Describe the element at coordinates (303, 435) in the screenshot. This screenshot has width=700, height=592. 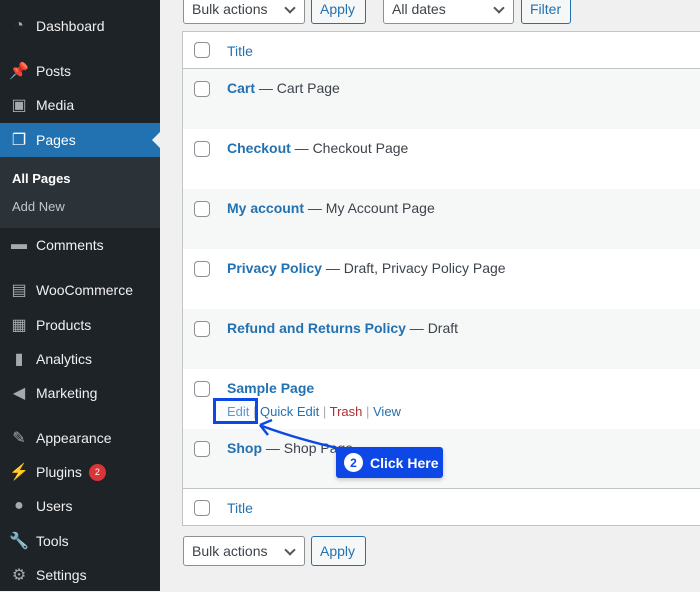
I see `arrow-icon` at that location.